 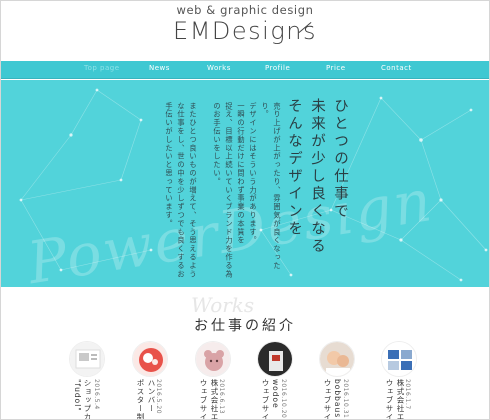 What do you see at coordinates (77, 395) in the screenshot?
I see `work-title-line: "fudol"` at bounding box center [77, 395].